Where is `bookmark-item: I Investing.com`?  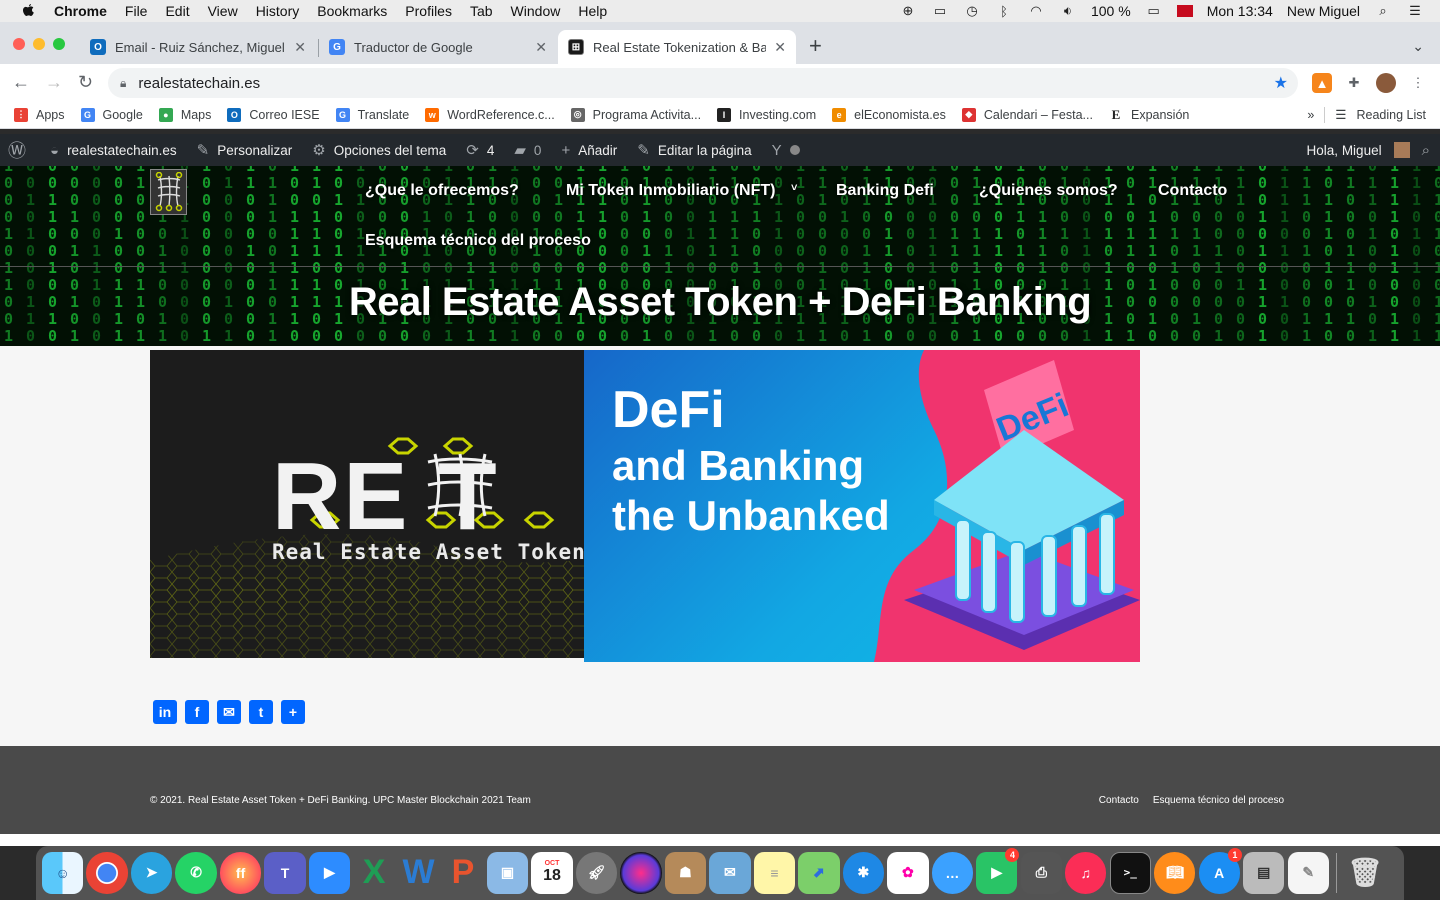
bookmark-item: I Investing.com is located at coordinates (766, 114).